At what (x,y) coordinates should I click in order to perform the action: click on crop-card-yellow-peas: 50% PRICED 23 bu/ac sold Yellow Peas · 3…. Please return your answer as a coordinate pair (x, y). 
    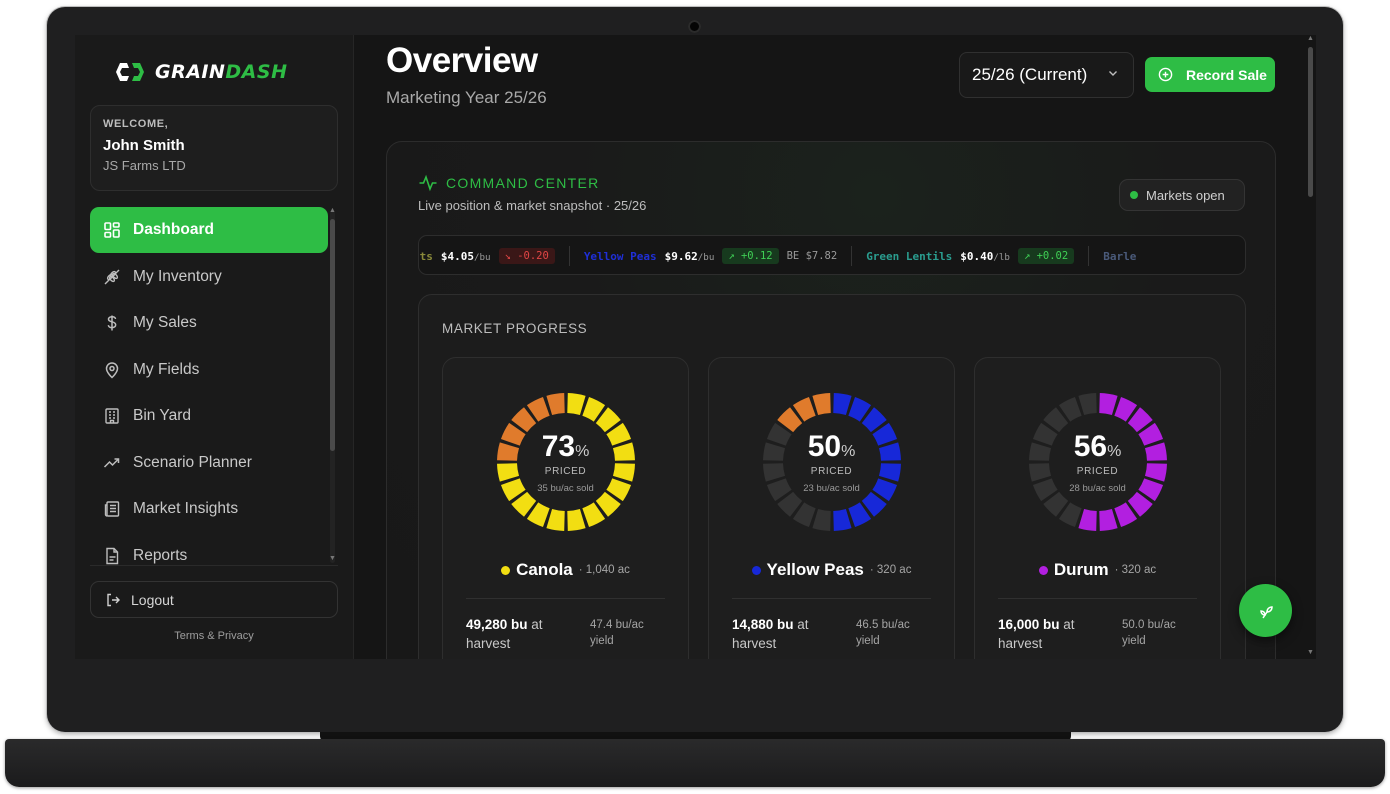
    Looking at the image, I should click on (831, 508).